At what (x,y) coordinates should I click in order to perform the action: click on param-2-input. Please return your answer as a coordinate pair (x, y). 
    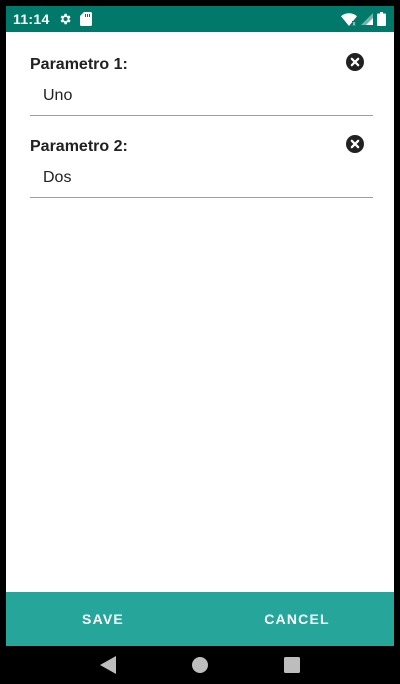
    Looking at the image, I should click on (201, 181).